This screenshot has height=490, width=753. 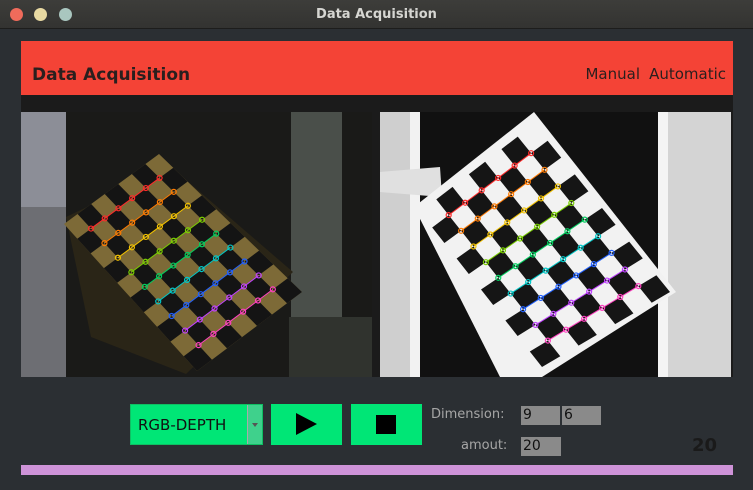 I want to click on nav-automatic: Automatic, so click(x=687, y=74).